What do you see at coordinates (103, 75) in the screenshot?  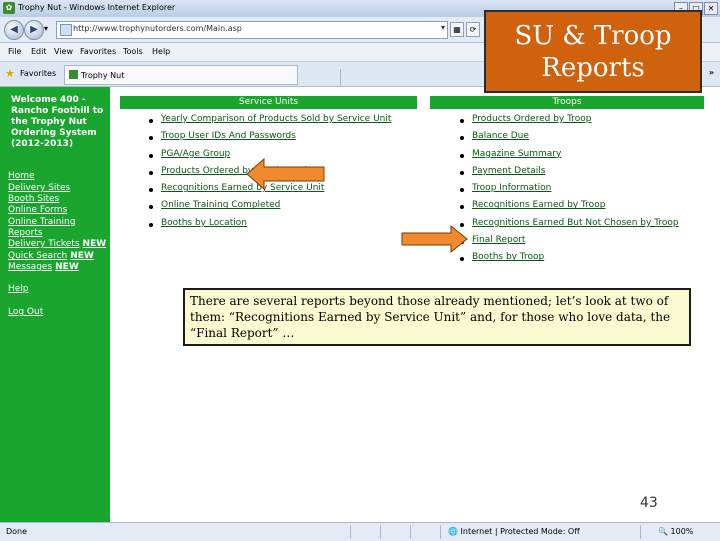 I see `tab-title: Trophy Nut` at bounding box center [103, 75].